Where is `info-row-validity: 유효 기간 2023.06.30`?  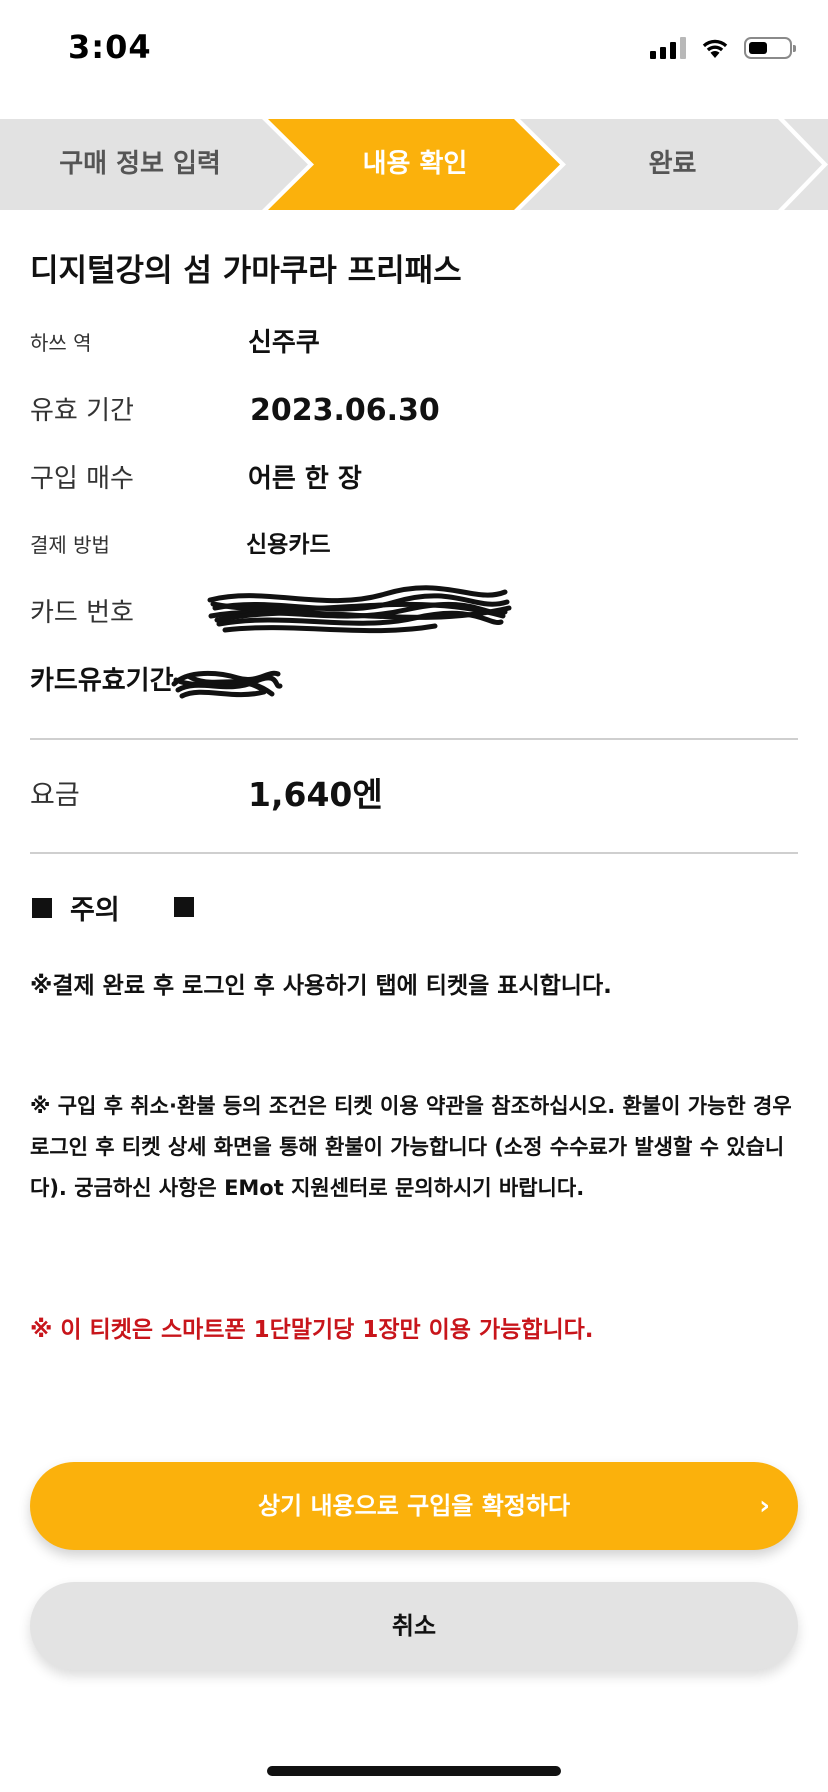
info-row-validity: 유효 기간 2023.06.30 is located at coordinates (415, 411).